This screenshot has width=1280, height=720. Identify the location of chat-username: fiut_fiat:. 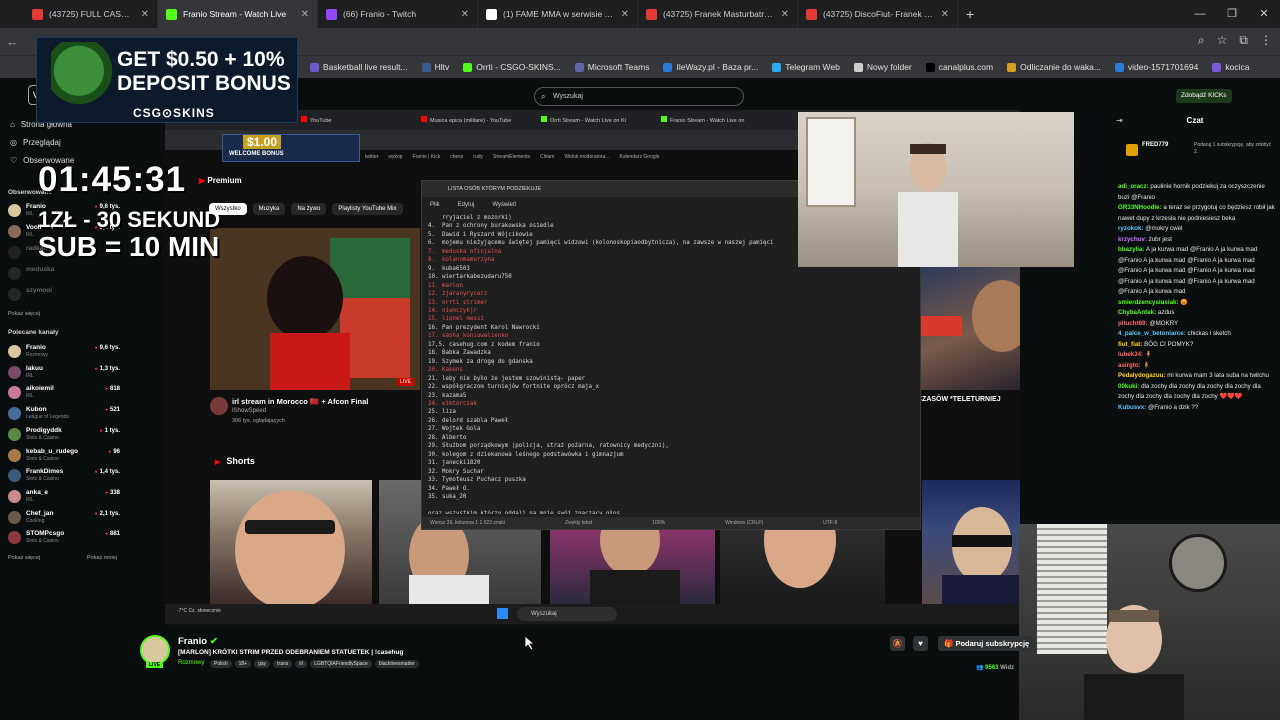
(1130, 344).